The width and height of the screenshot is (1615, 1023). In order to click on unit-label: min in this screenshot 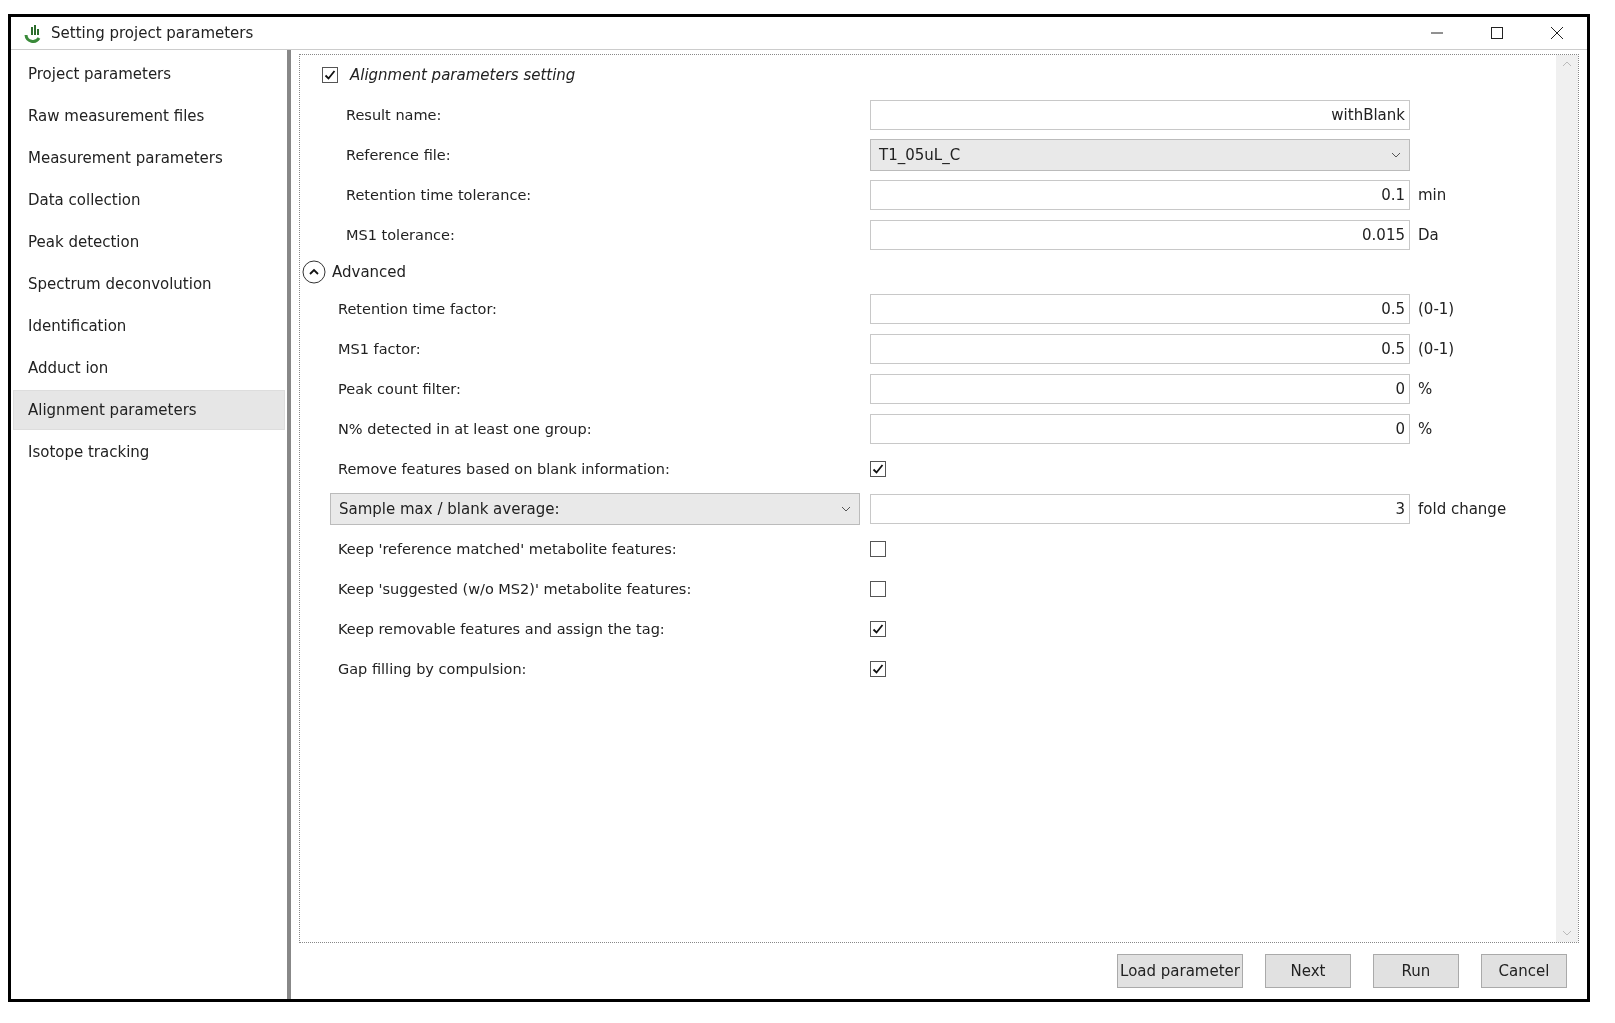, I will do `click(1432, 195)`.